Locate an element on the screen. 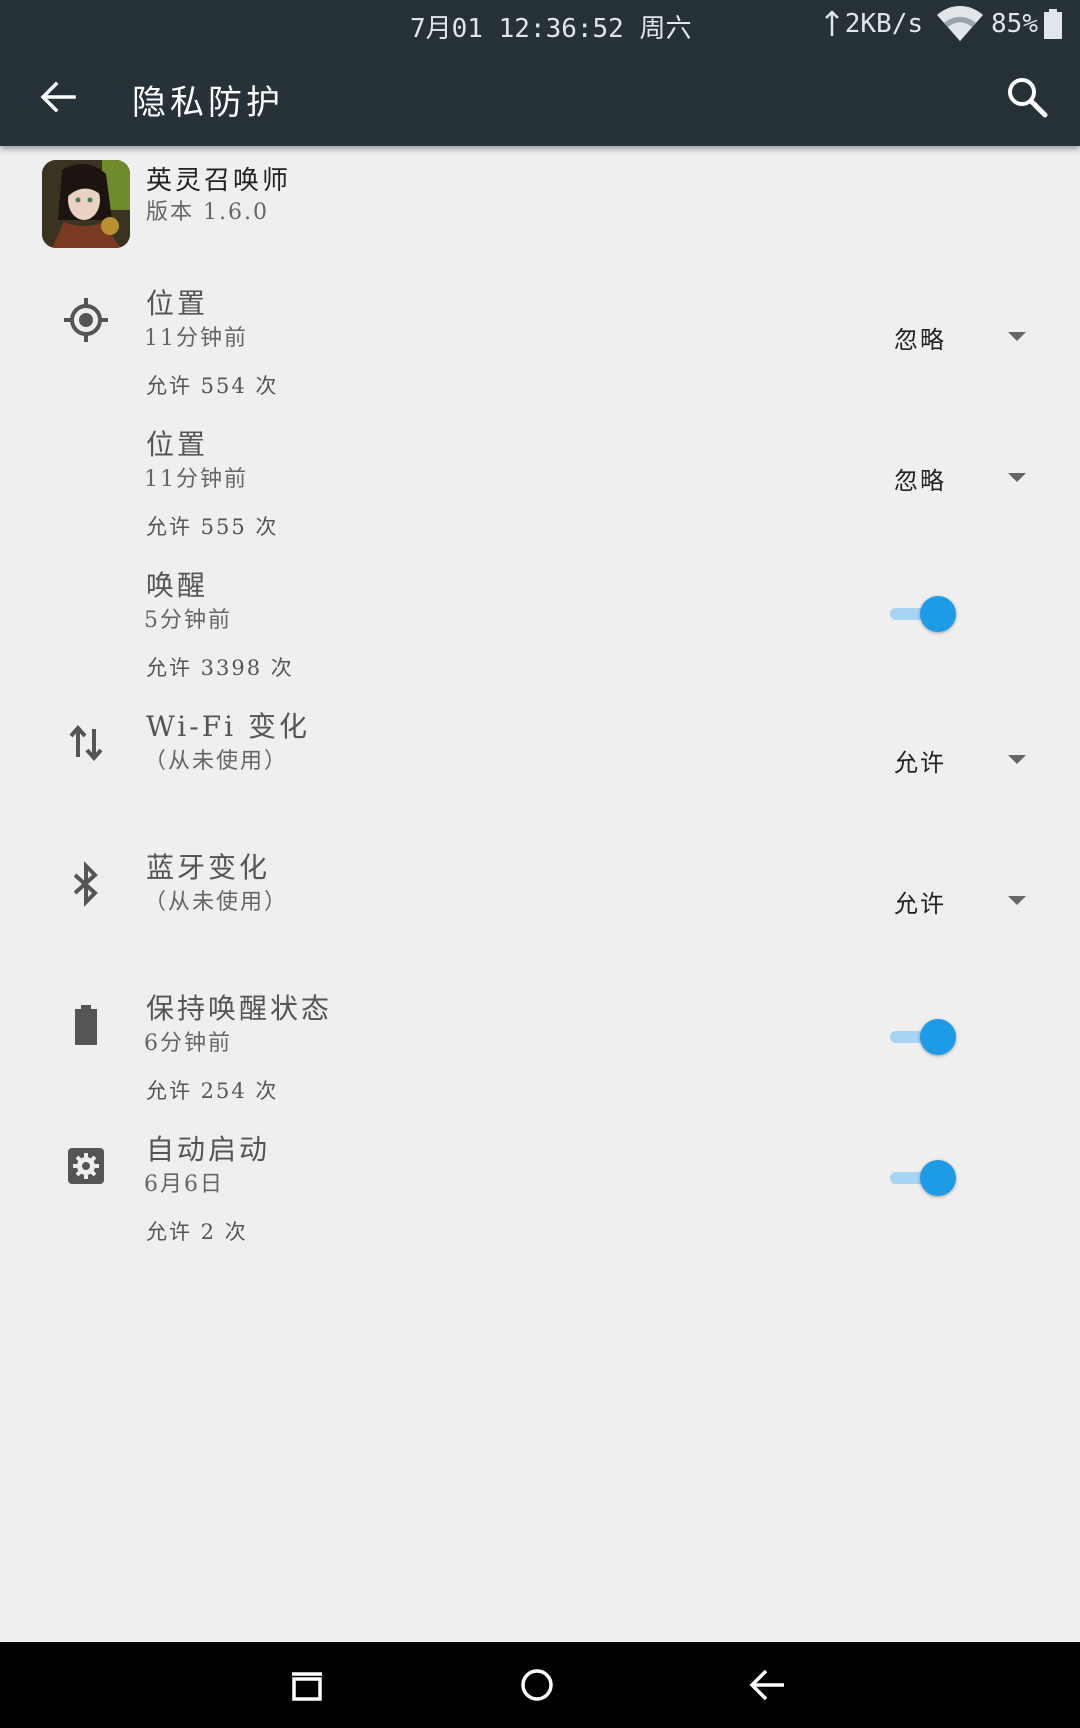 The image size is (1080, 1728). bluetooth-icon is located at coordinates (85, 884).